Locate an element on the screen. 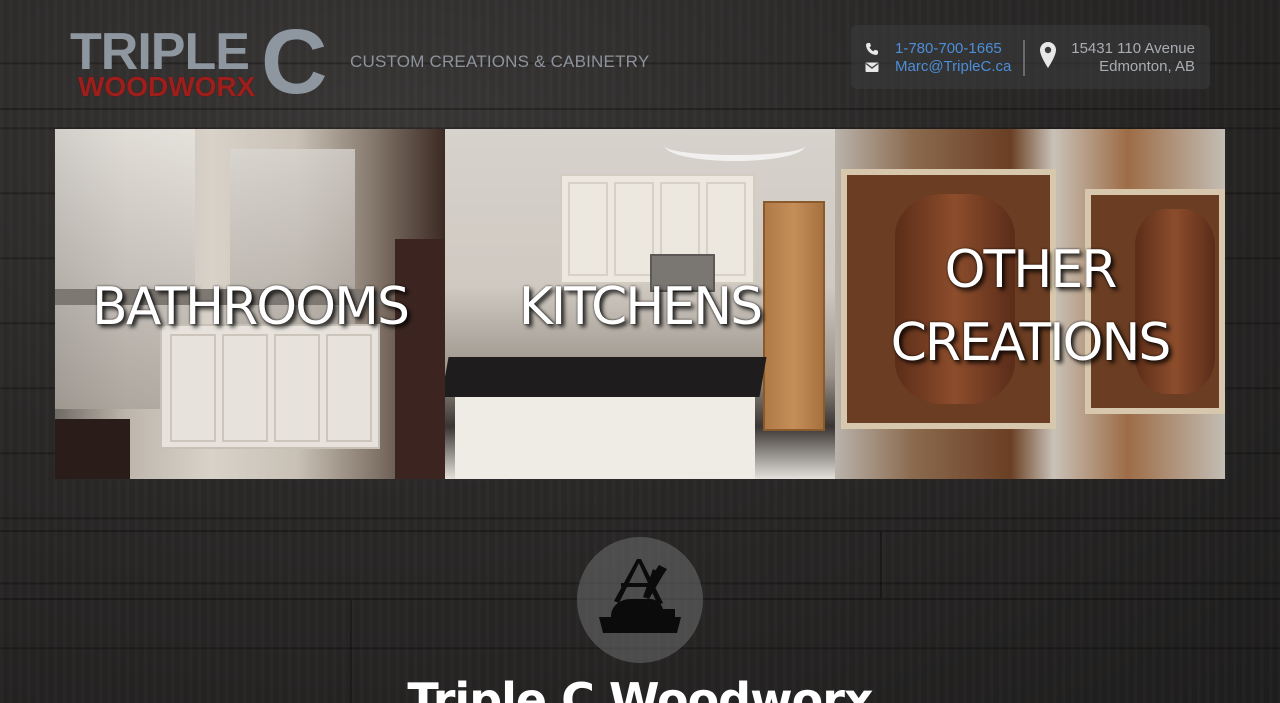 The height and width of the screenshot is (703, 1280). site-tagline: CUSTOM CREATIONS & CABINETRY is located at coordinates (500, 61).